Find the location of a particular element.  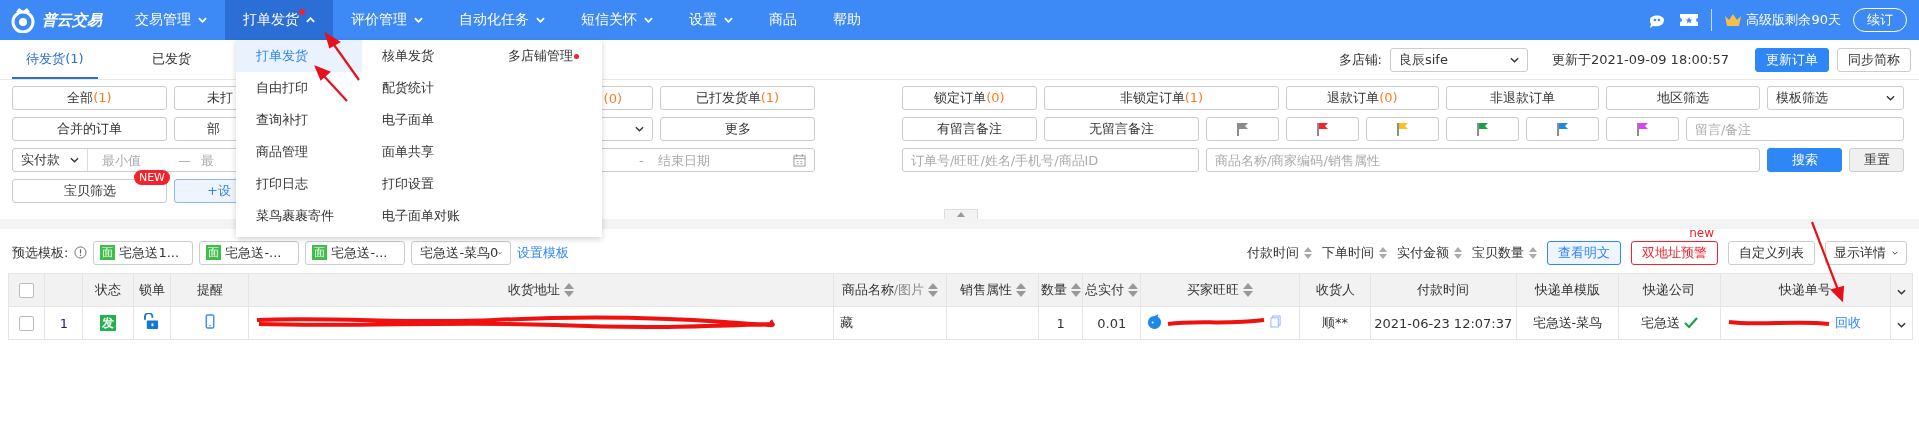

remark-field: 留言/备注 is located at coordinates (1795, 129).